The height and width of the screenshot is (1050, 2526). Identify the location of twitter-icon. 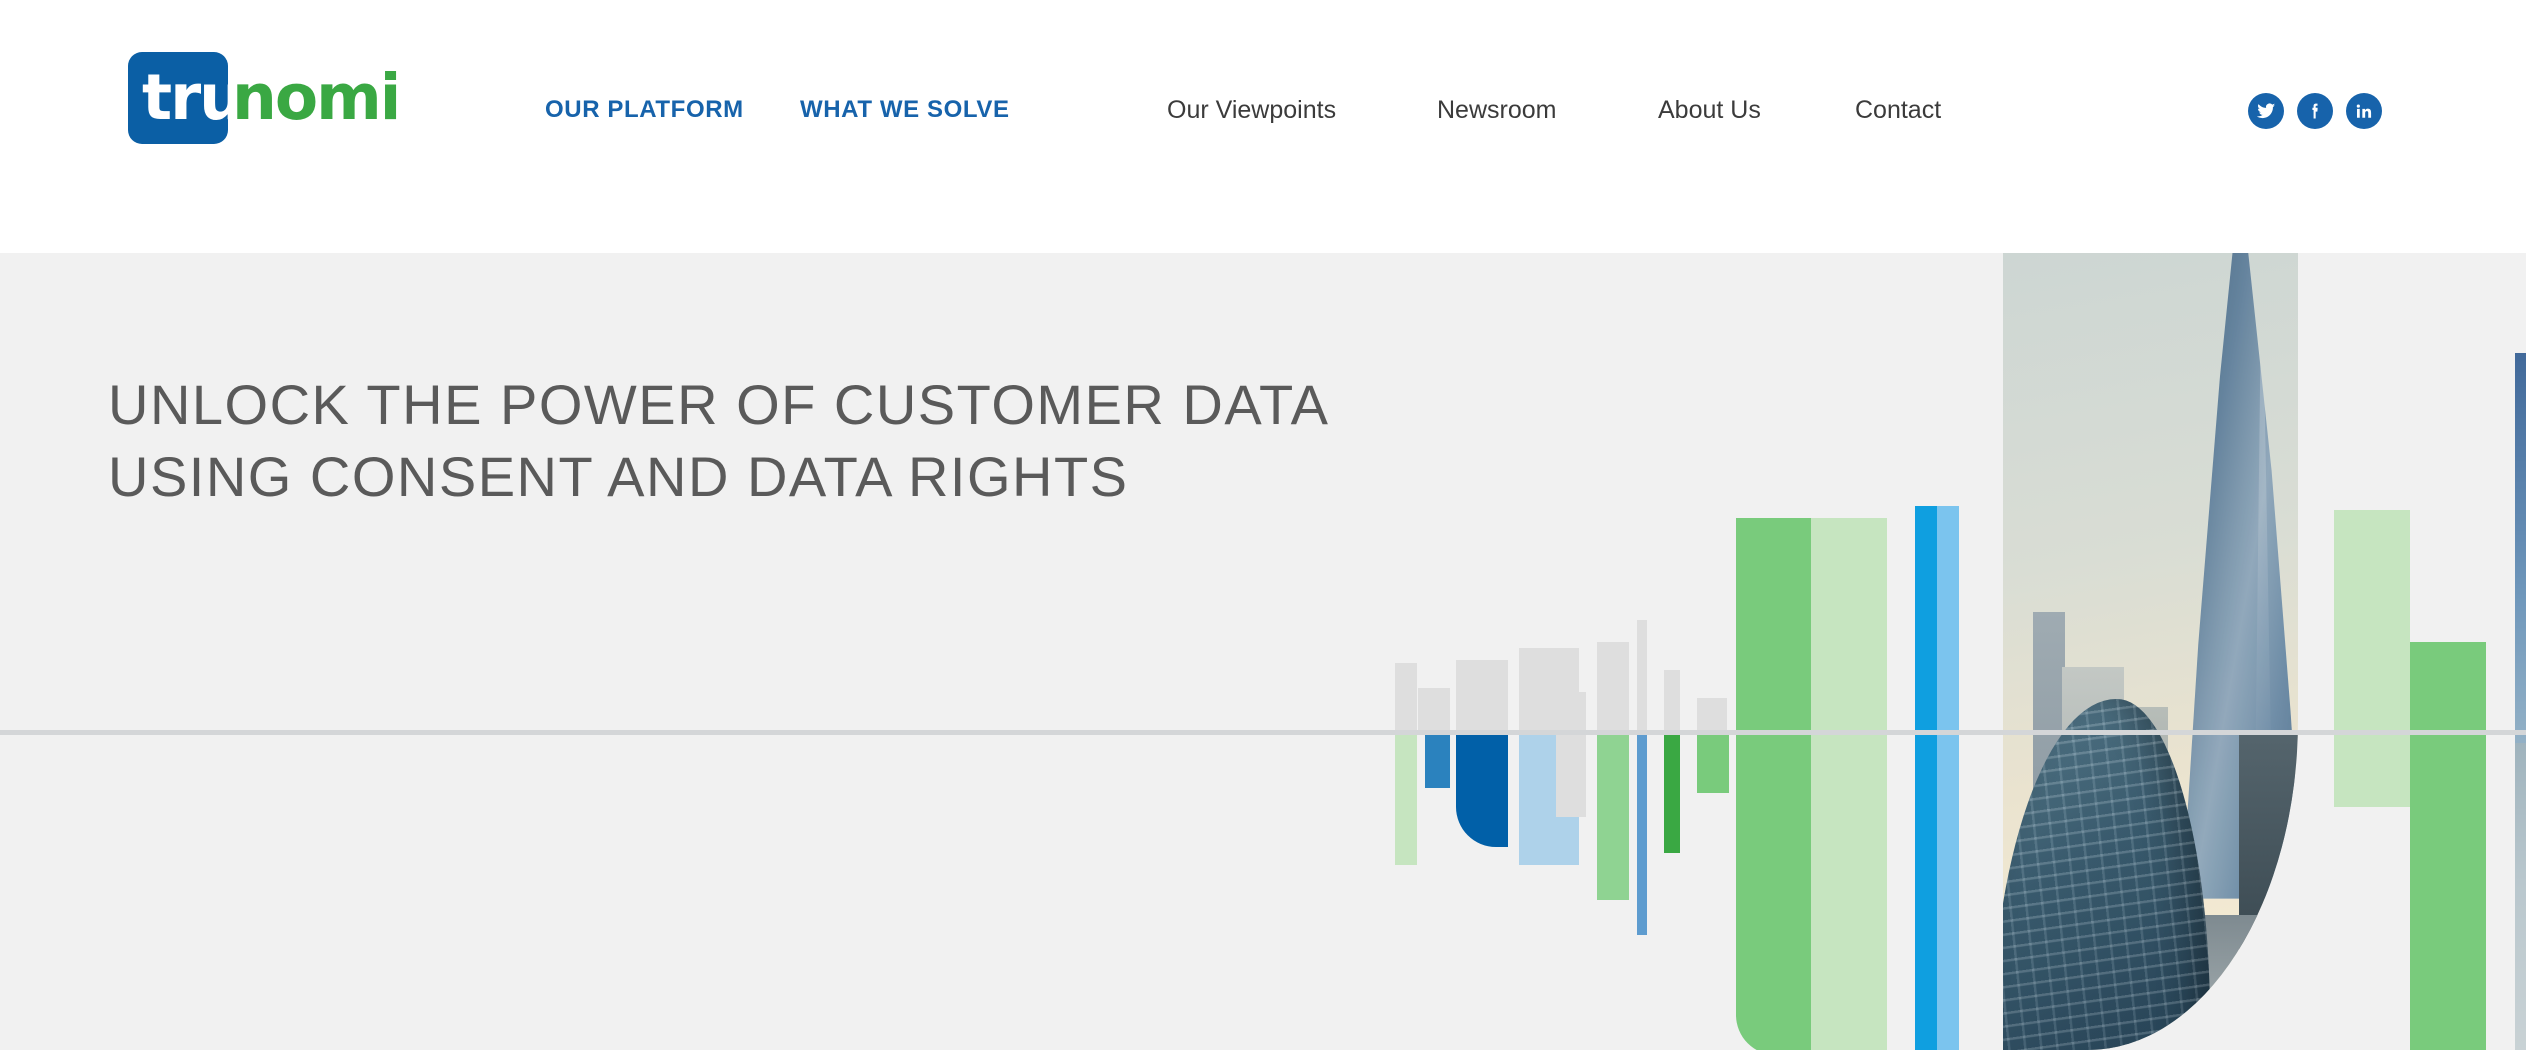
(2266, 111).